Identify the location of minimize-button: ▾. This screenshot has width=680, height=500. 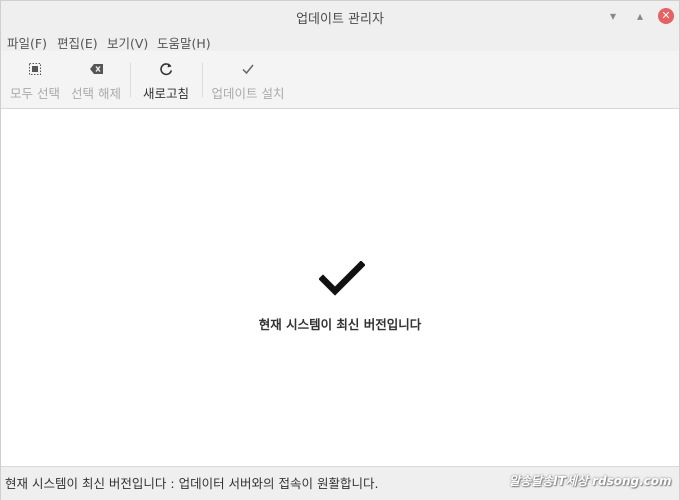
(613, 16).